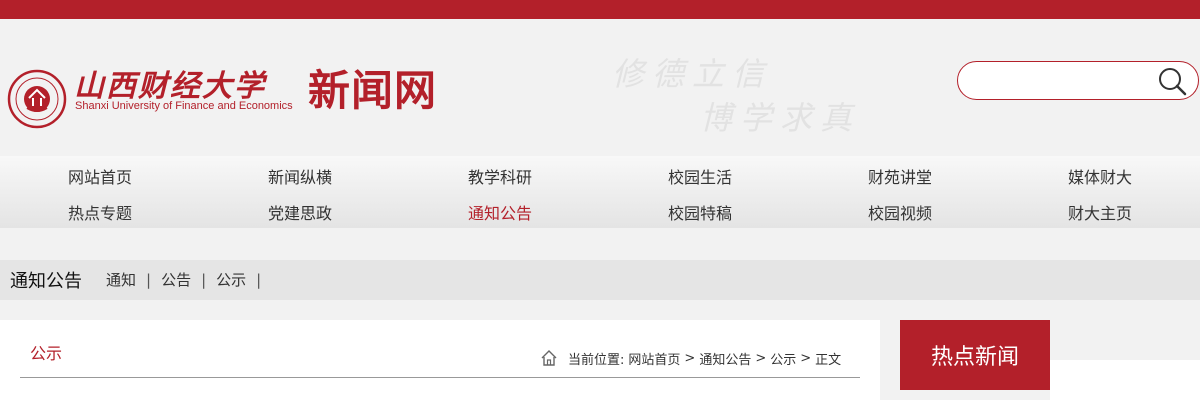 This screenshot has height=400, width=1200. I want to click on breadcrumb-publicity: 公示, so click(783, 358).